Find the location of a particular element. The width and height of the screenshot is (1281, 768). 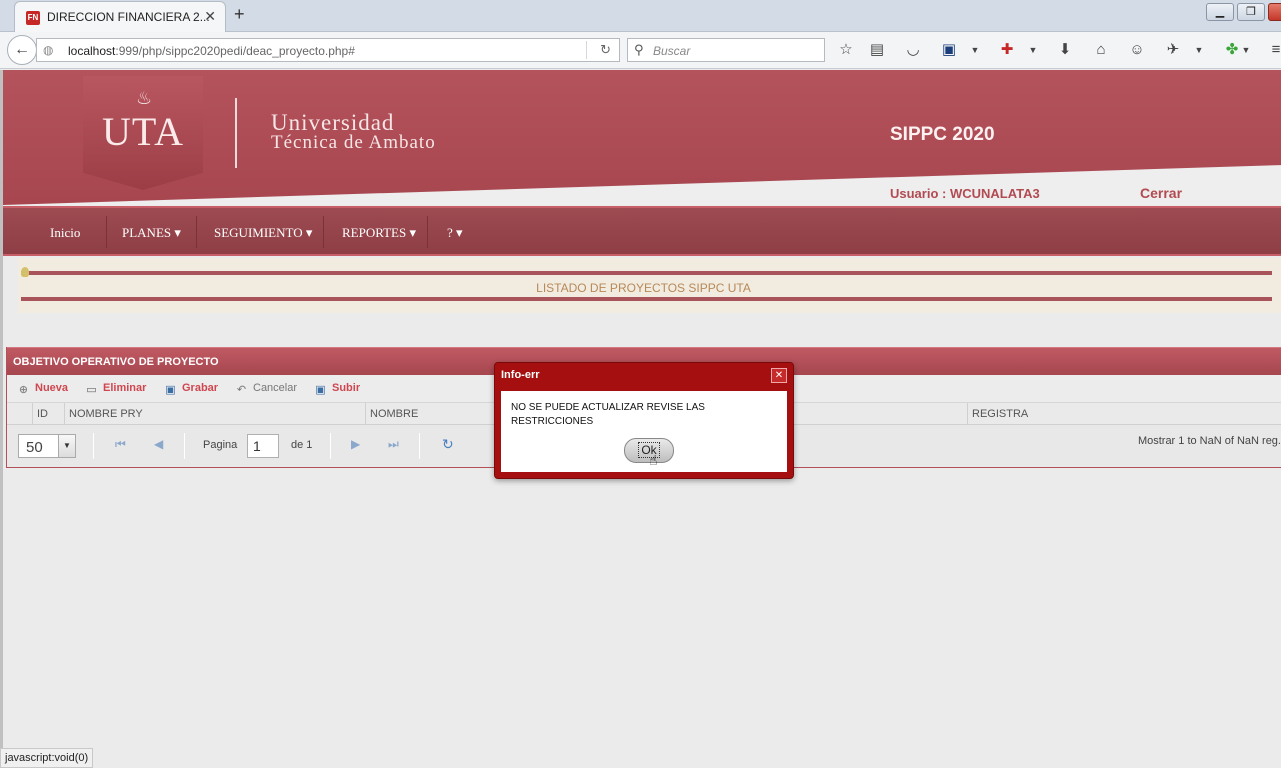

user-label: Usuario : WCUNALATA3 is located at coordinates (965, 193).